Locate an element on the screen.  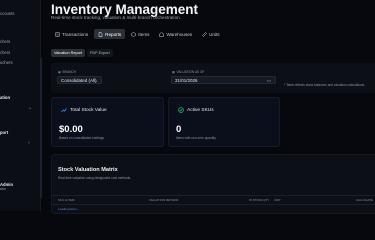
trend-icon is located at coordinates (64, 110).